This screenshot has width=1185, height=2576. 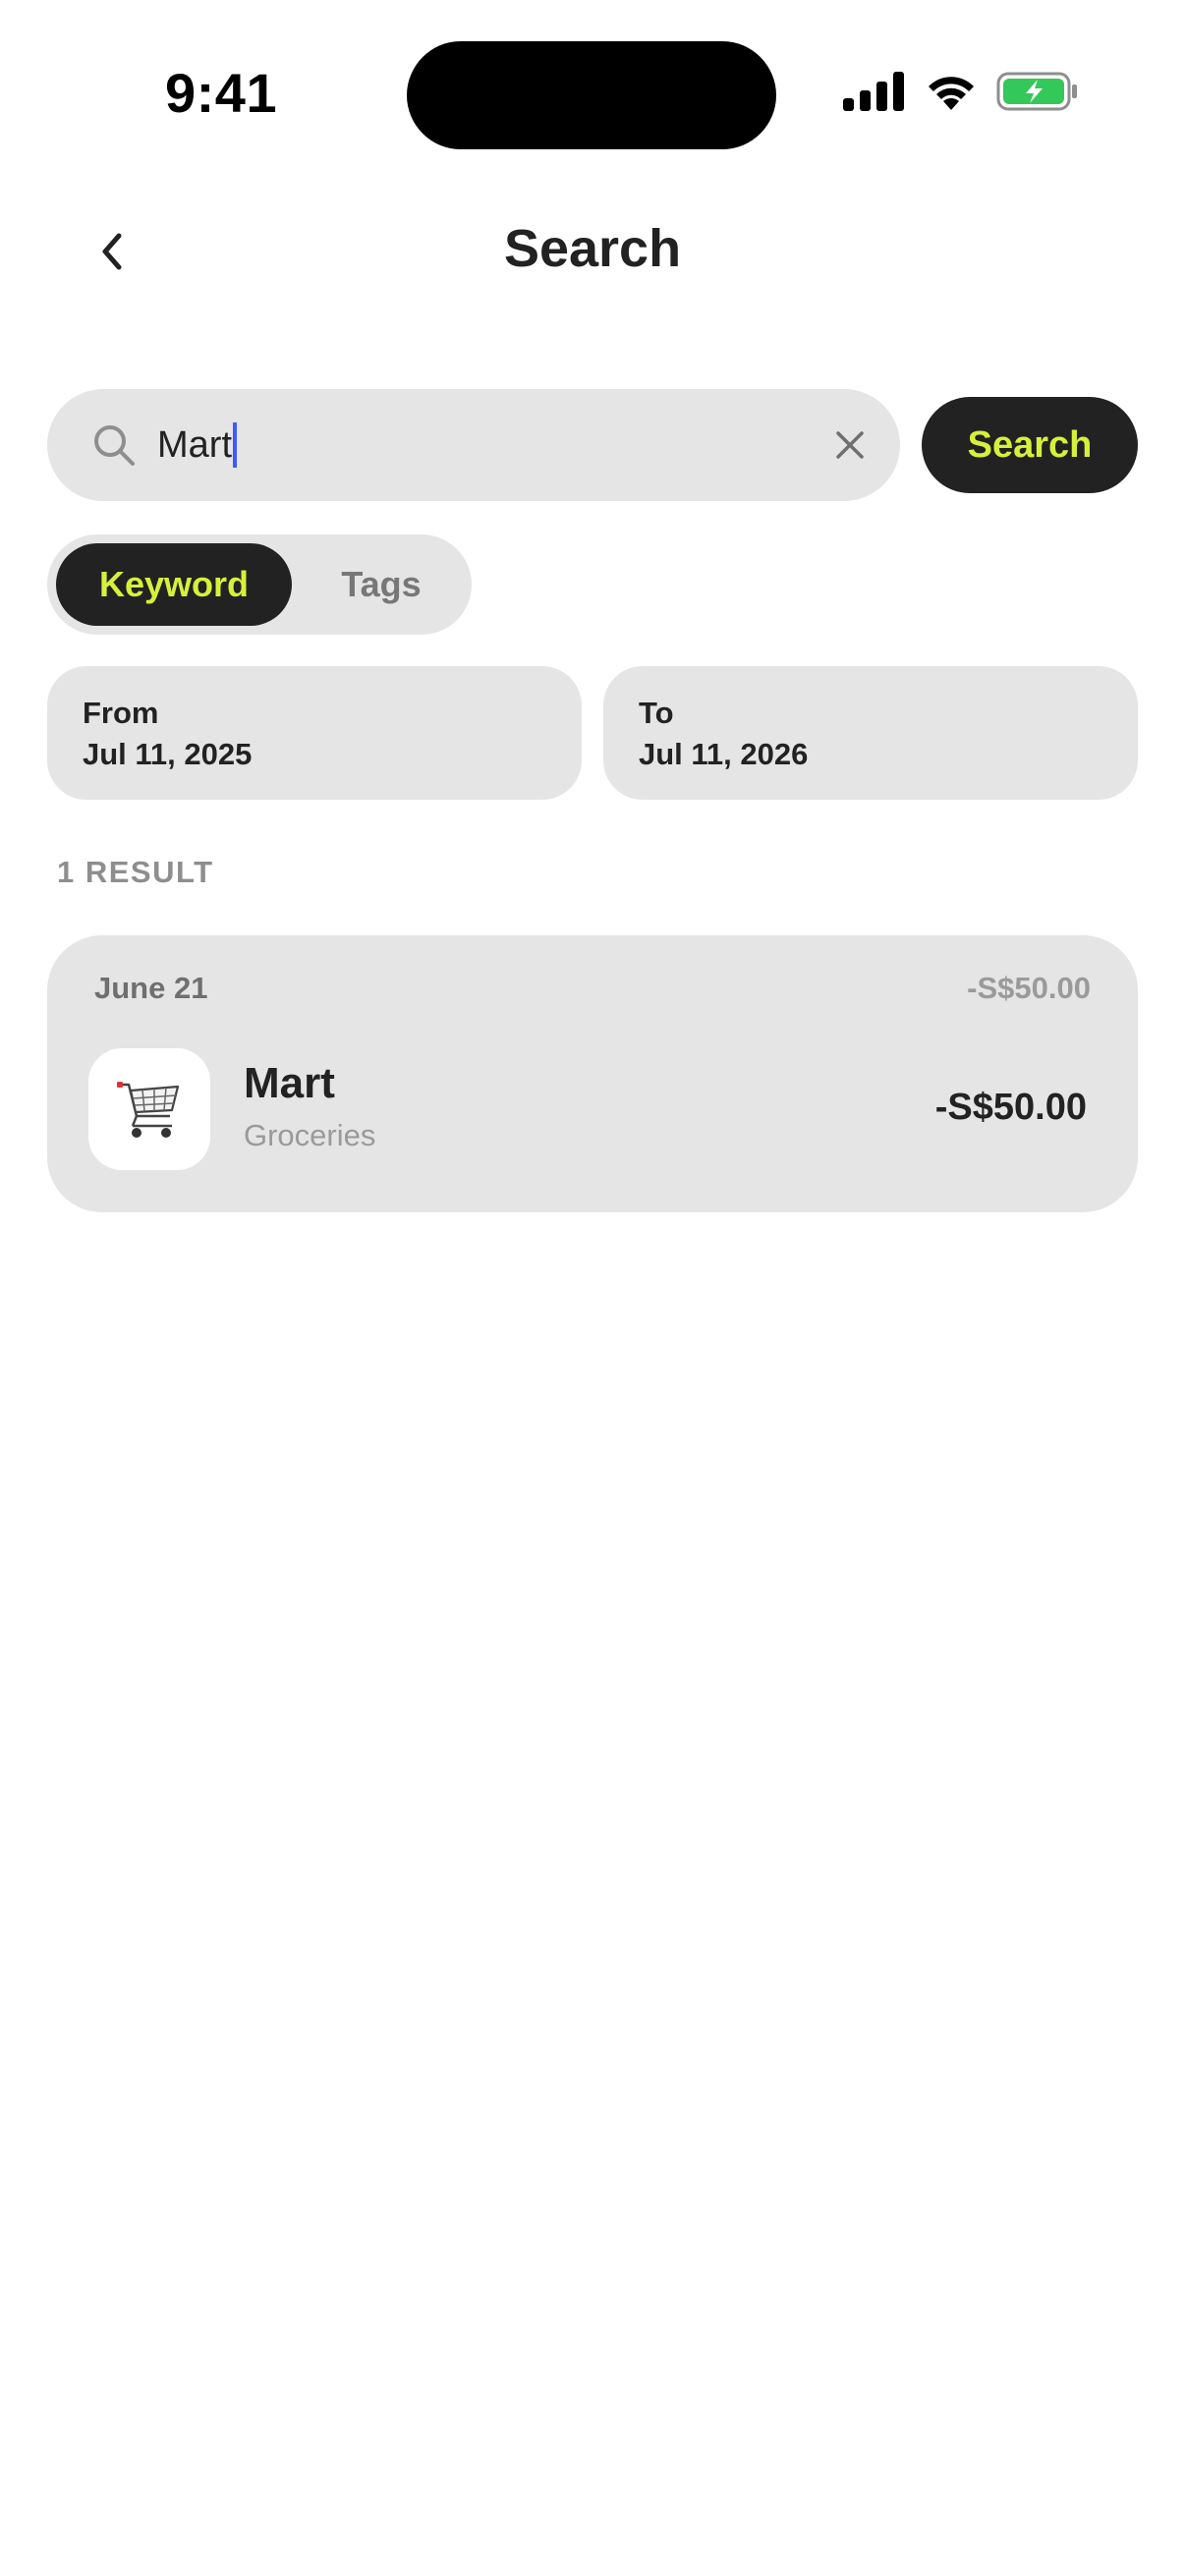 What do you see at coordinates (195, 444) in the screenshot?
I see `search-query-text: Mart` at bounding box center [195, 444].